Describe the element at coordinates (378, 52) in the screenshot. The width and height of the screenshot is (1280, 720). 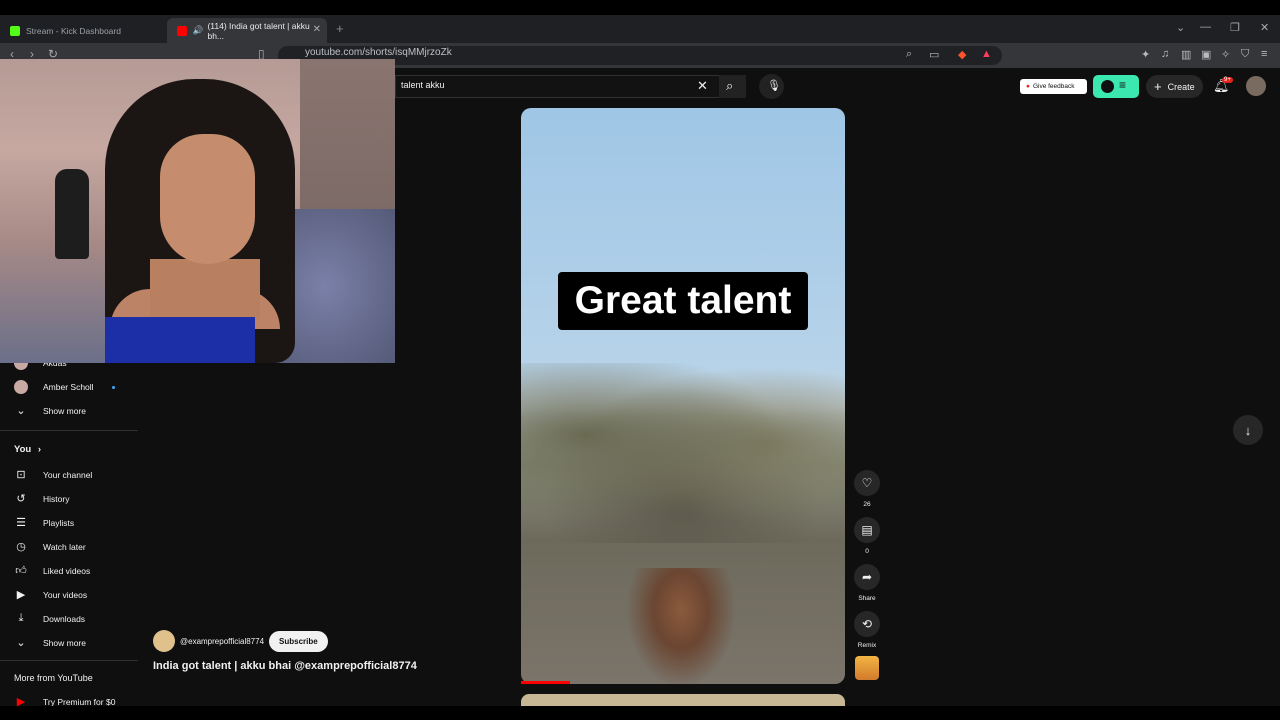
I see `url-text: youtube.com/shorts/isqMMjrzoZk` at that location.